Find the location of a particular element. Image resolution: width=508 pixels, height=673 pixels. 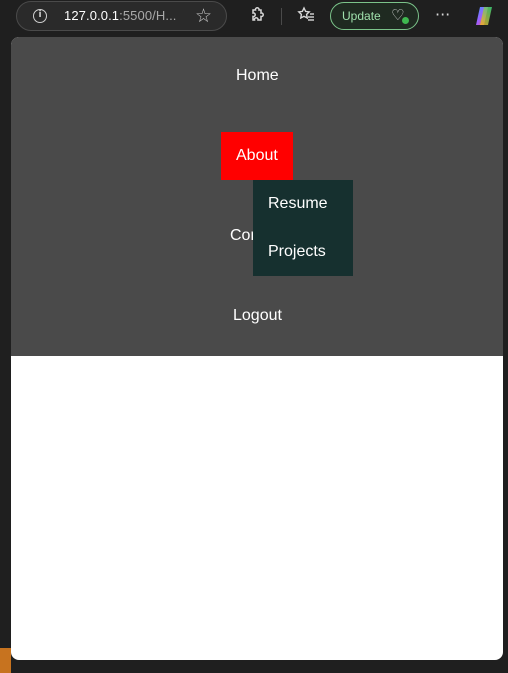

update-button: Update ♡ is located at coordinates (374, 16).